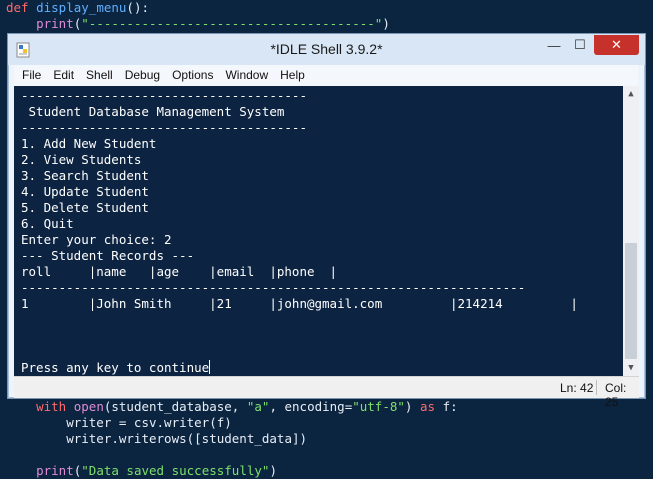 The height and width of the screenshot is (479, 653). I want to click on scroll-up-arrow-icon: ▲, so click(631, 94).